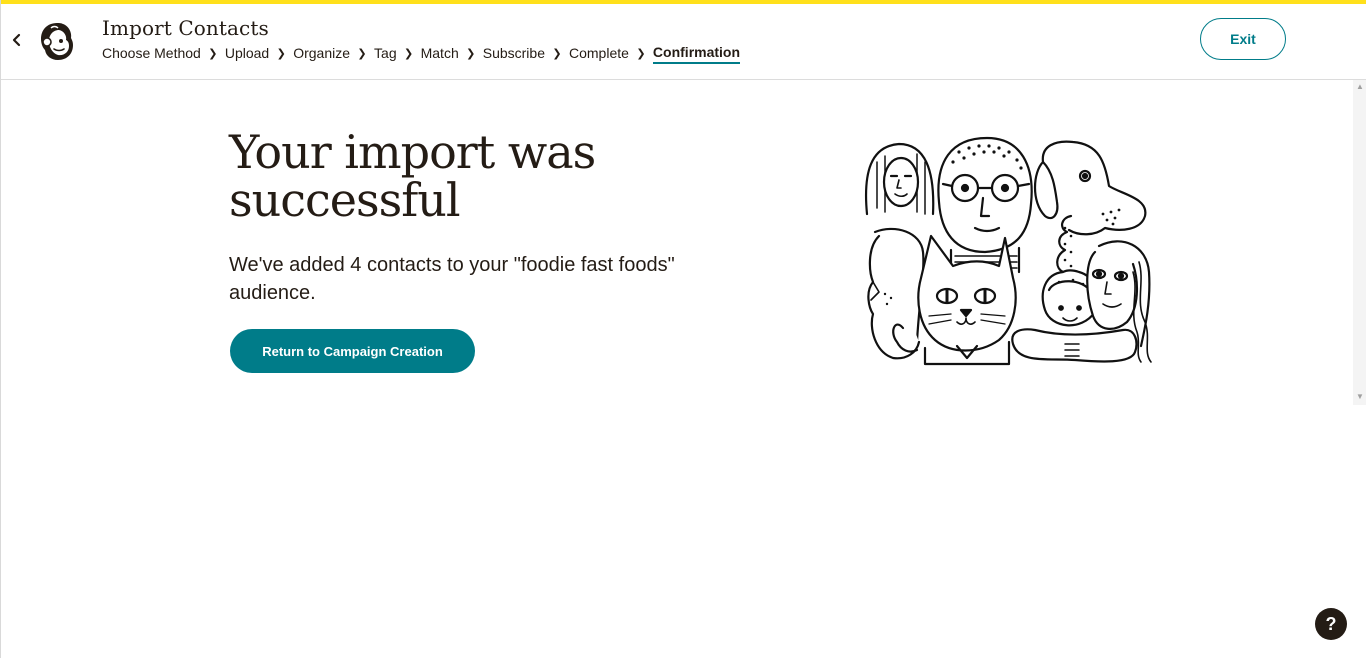 Image resolution: width=1366 pixels, height=658 pixels. Describe the element at coordinates (514, 54) in the screenshot. I see `step-subscribe: Subscribe` at that location.